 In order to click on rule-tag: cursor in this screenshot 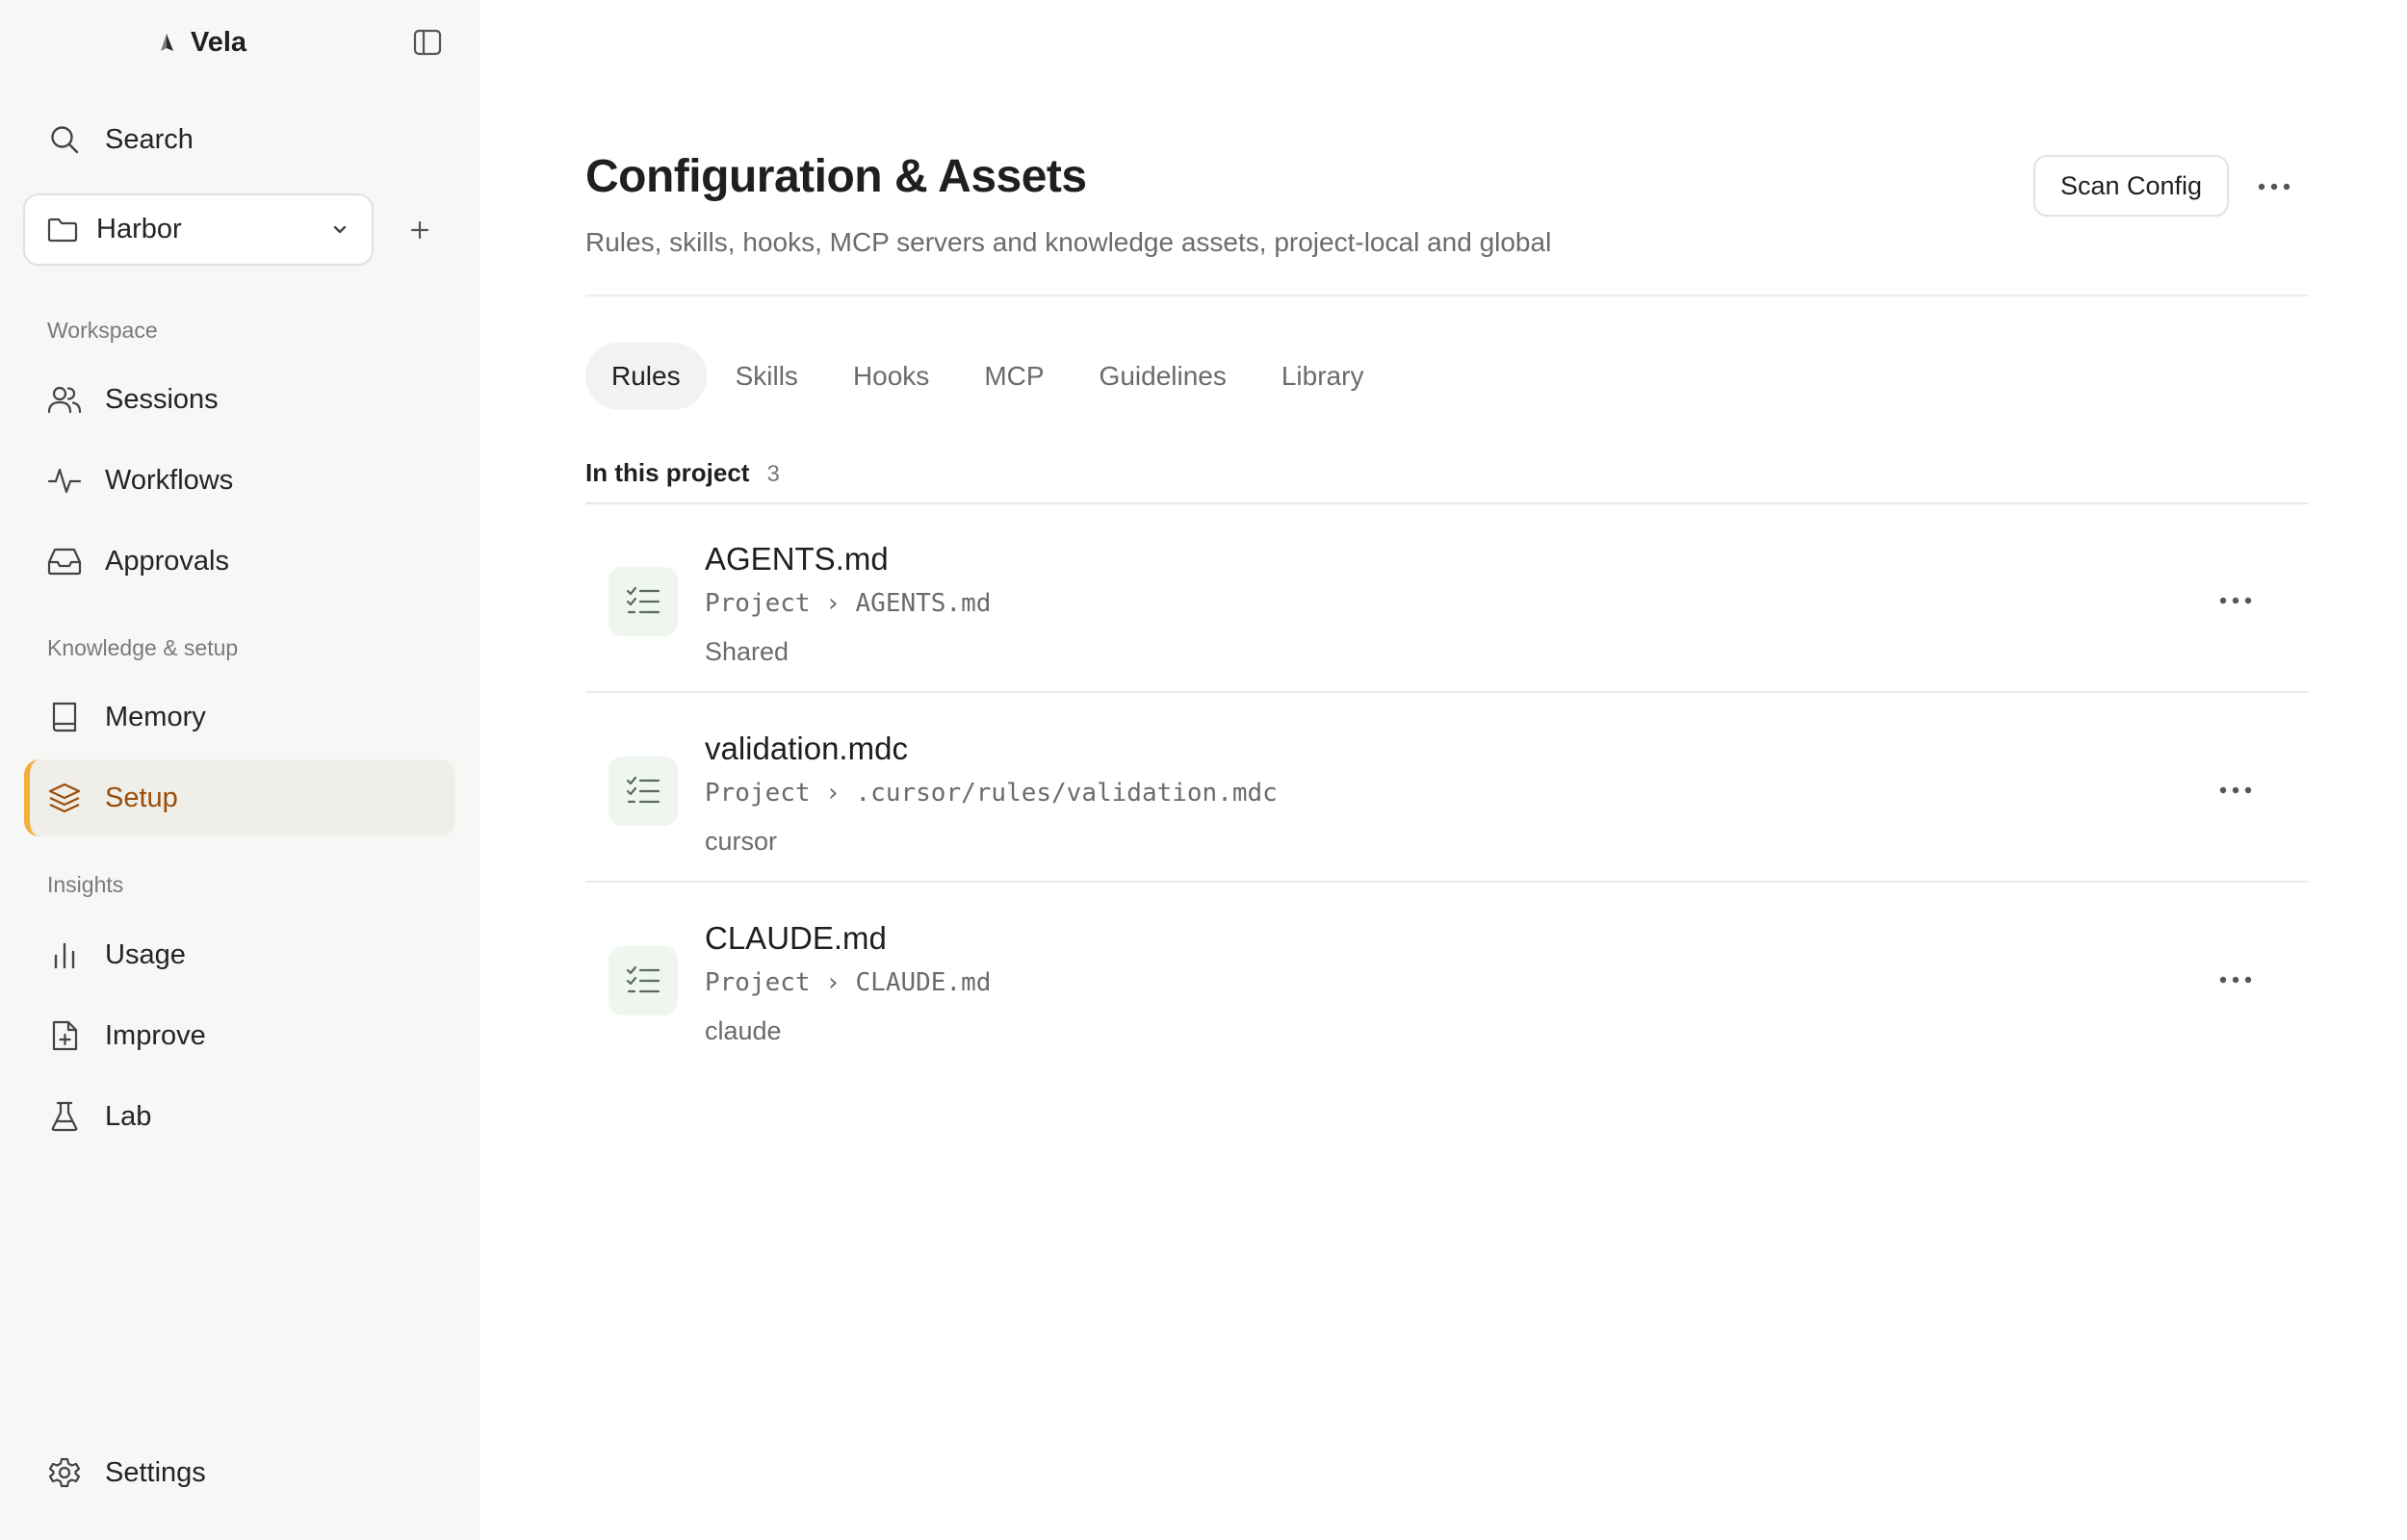, I will do `click(741, 841)`.